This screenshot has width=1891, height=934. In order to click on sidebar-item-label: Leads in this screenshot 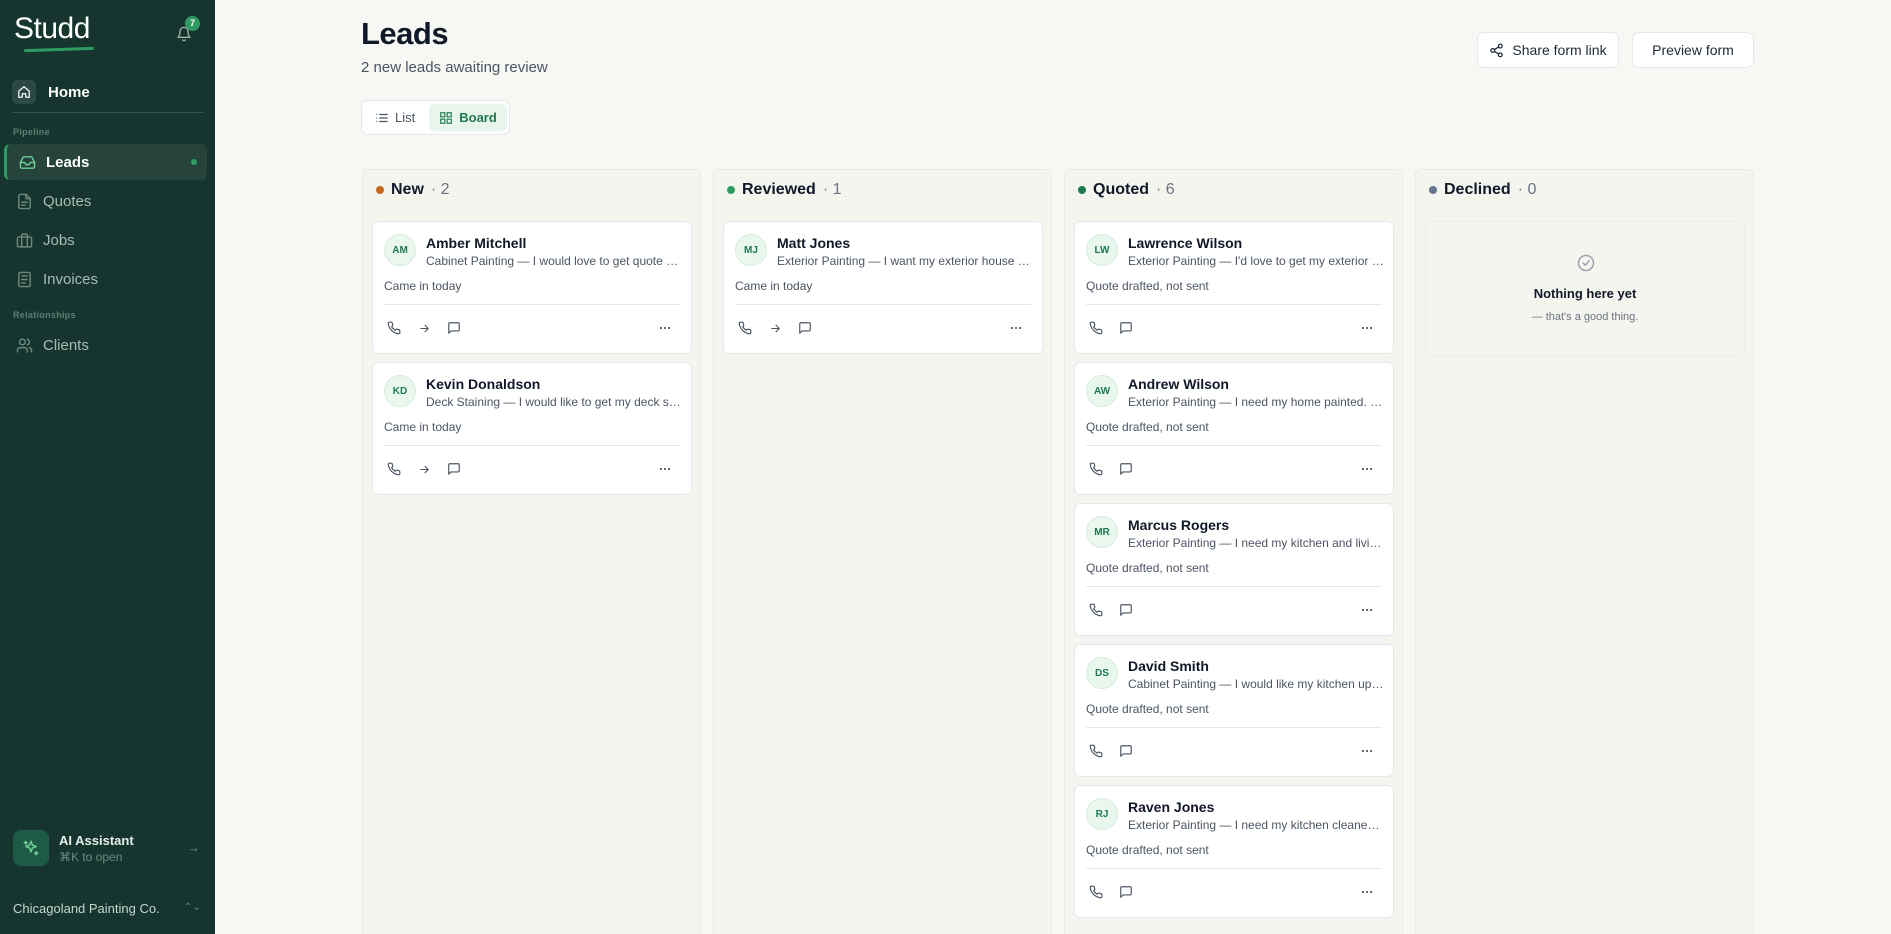, I will do `click(68, 162)`.